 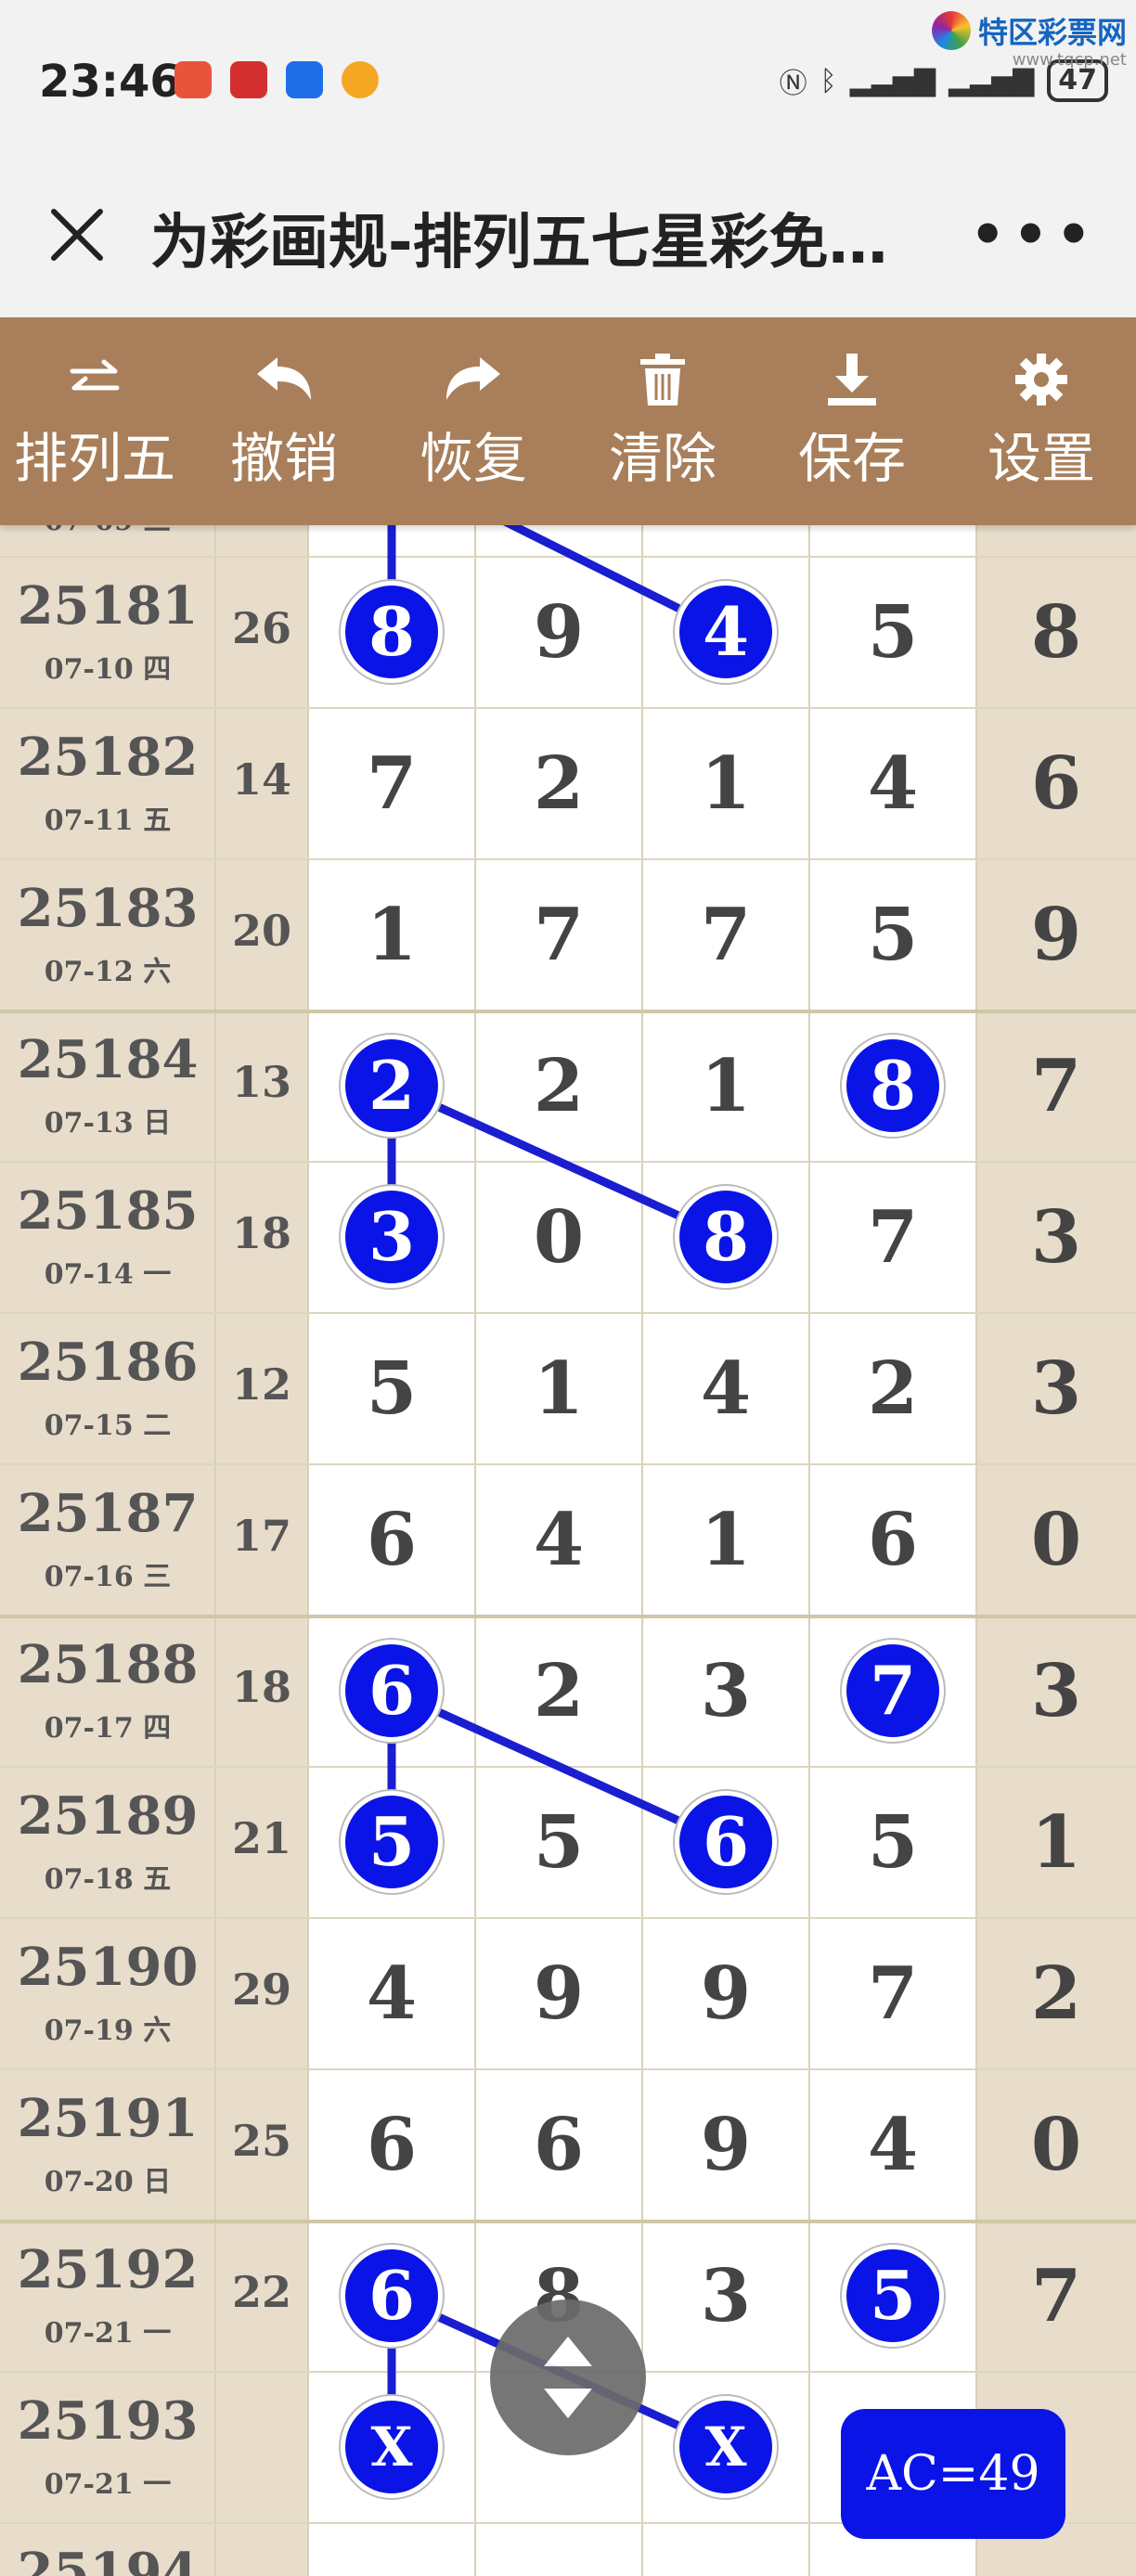 What do you see at coordinates (1041, 379) in the screenshot?
I see `gear-icon` at bounding box center [1041, 379].